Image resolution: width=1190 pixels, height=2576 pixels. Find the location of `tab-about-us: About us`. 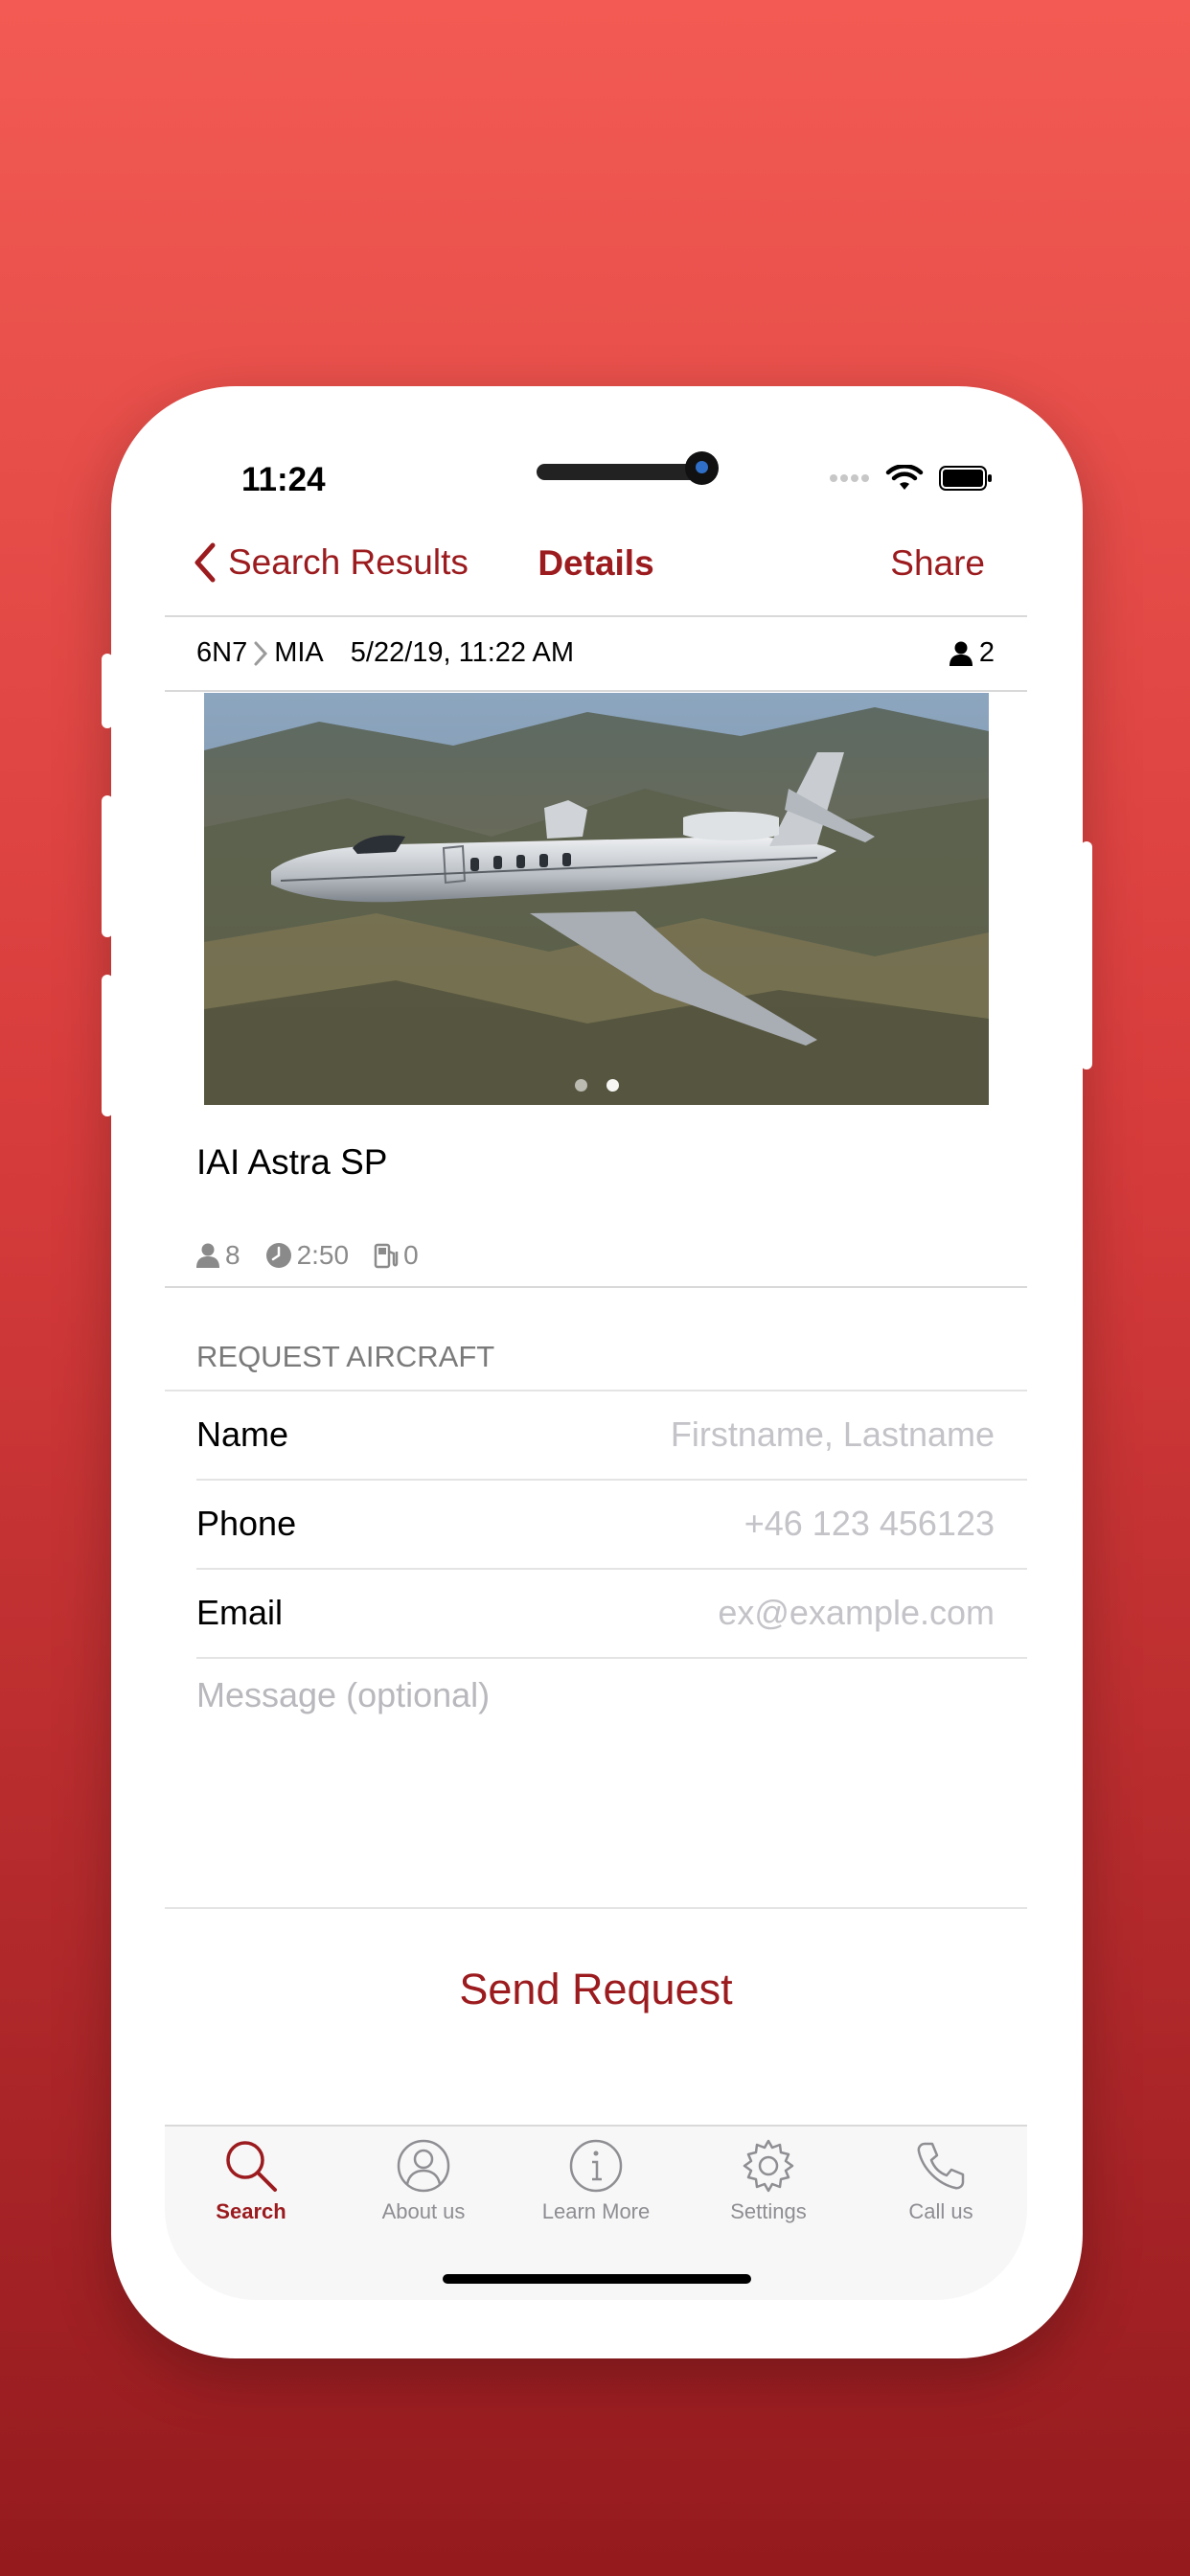

tab-about-us: About us is located at coordinates (424, 2180).